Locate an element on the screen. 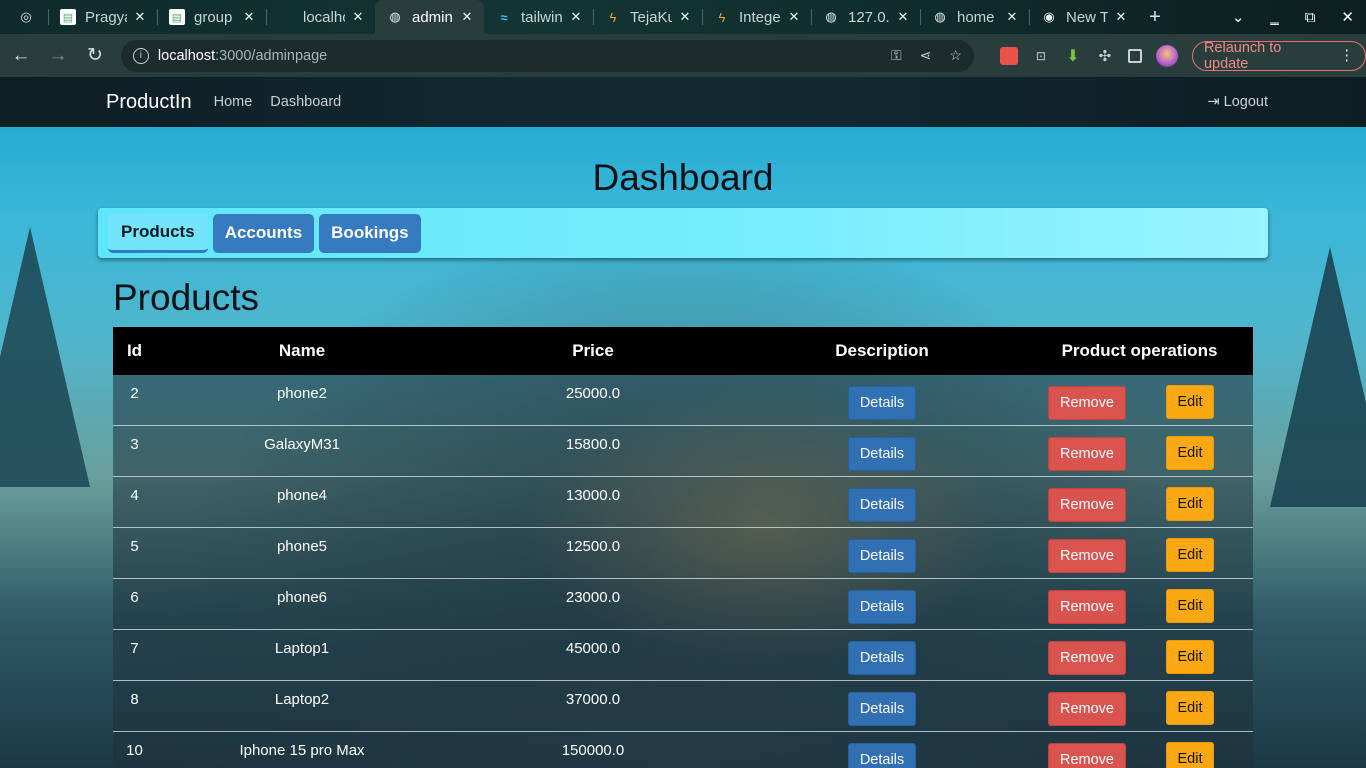 The width and height of the screenshot is (1366, 768). tab-title: Pragya is located at coordinates (106, 17).